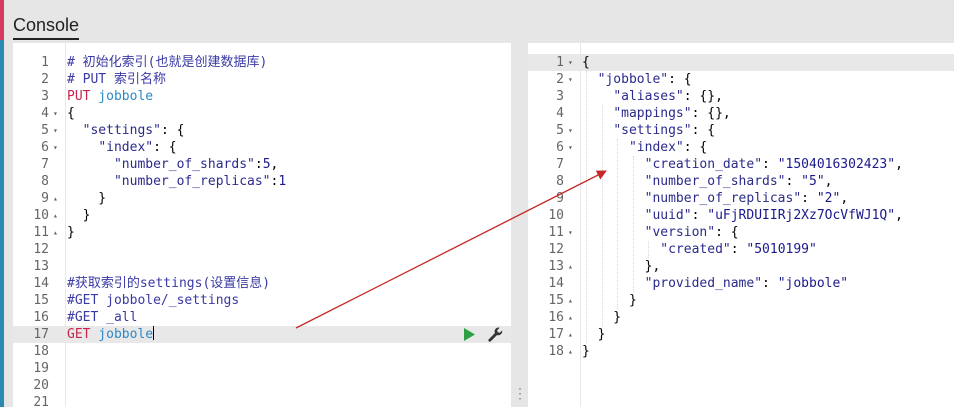 The image size is (954, 407). What do you see at coordinates (594, 334) in the screenshot?
I see `code-token: }` at bounding box center [594, 334].